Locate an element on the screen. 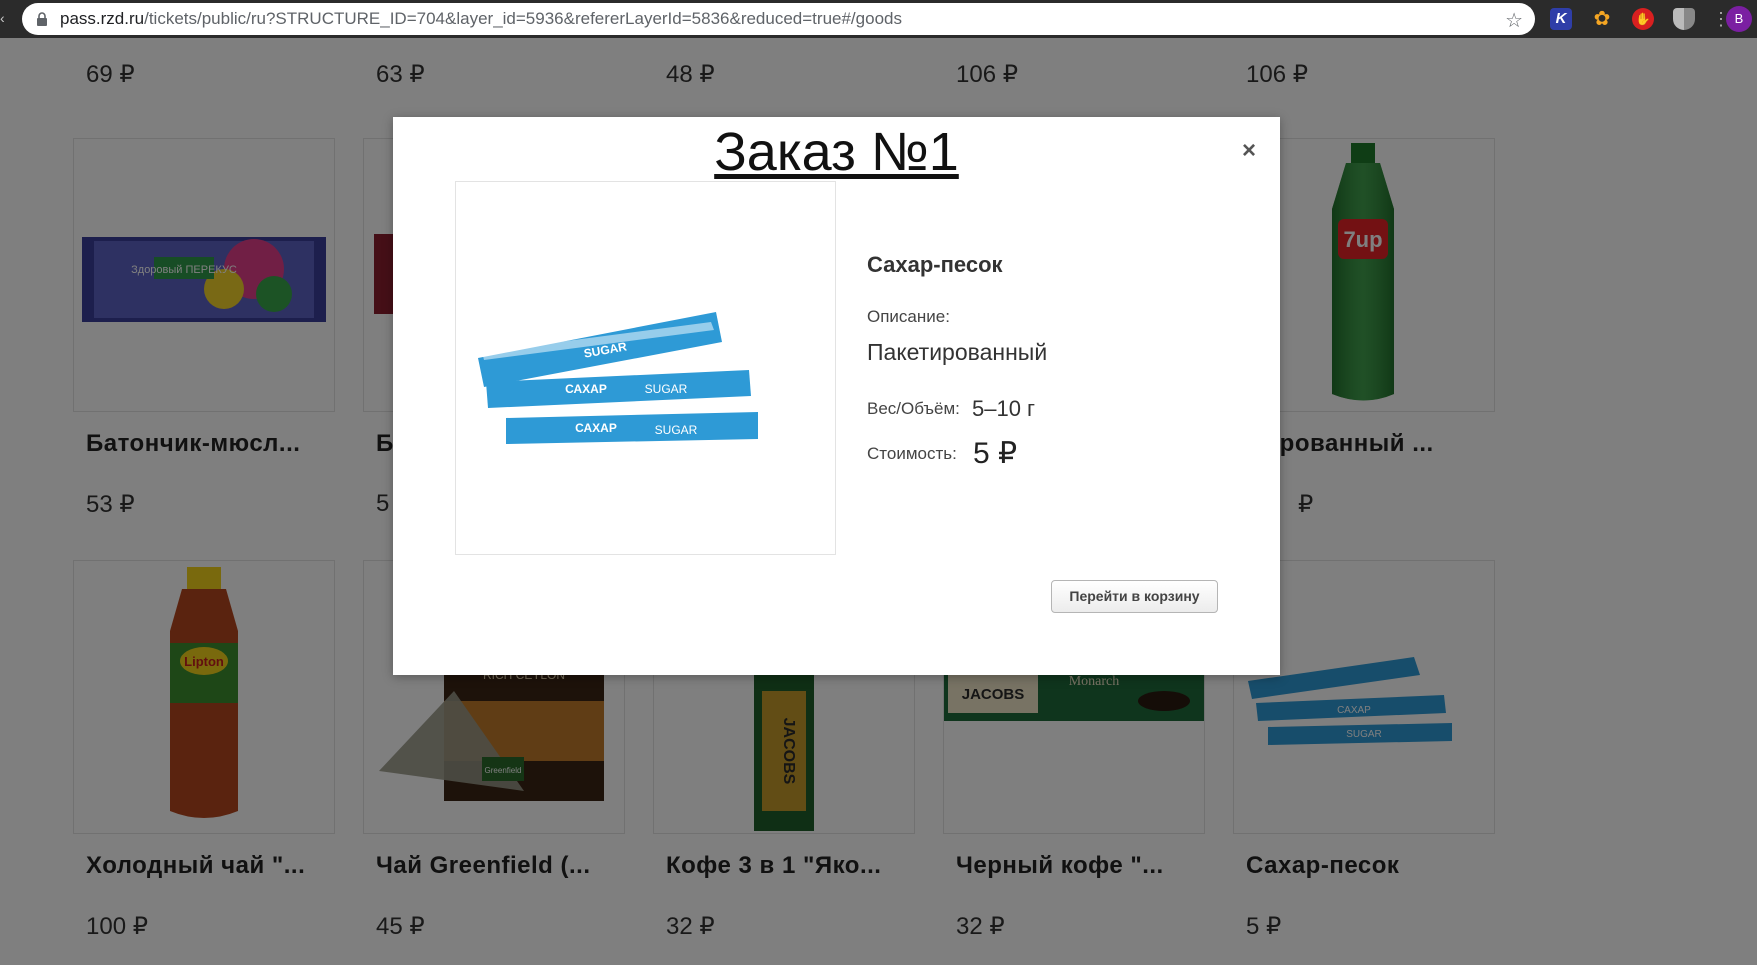 The image size is (1757, 965). sugar-sticks-image: SUGAR САХАР SUGAR САХАР SUGAR is located at coordinates (618, 378).